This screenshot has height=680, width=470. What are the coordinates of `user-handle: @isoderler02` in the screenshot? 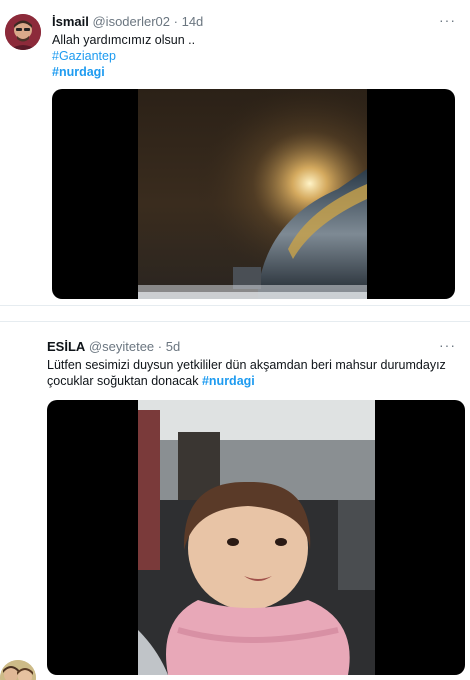 It's located at (131, 21).